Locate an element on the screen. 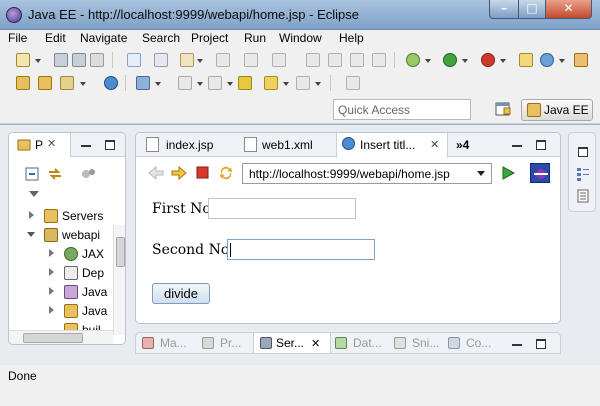 This screenshot has width=600, height=406. tab-servers-container: Ser... ✕ is located at coordinates (292, 343).